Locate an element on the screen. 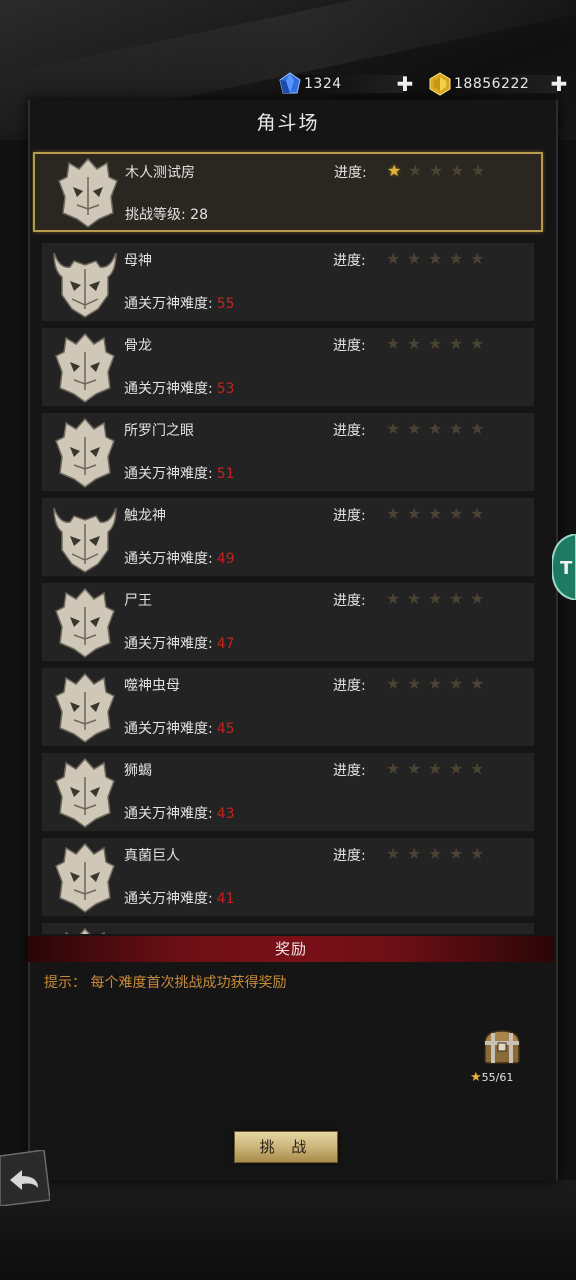 The image size is (576, 1280). background-bottom is located at coordinates (288, 1230).